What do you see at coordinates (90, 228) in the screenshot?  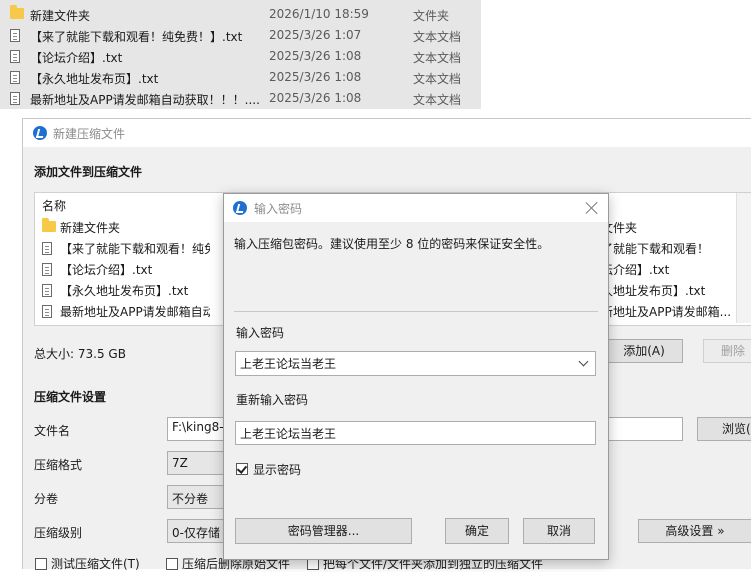 I see `list-item-name: 新建文件夹` at bounding box center [90, 228].